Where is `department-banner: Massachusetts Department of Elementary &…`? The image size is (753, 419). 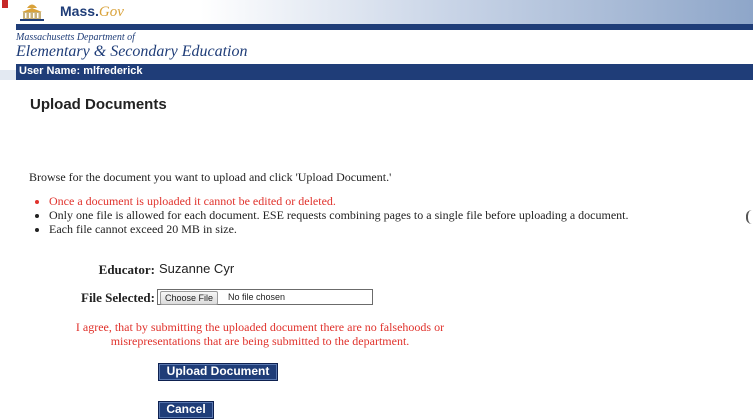 department-banner: Massachusetts Department of Elementary &… is located at coordinates (384, 47).